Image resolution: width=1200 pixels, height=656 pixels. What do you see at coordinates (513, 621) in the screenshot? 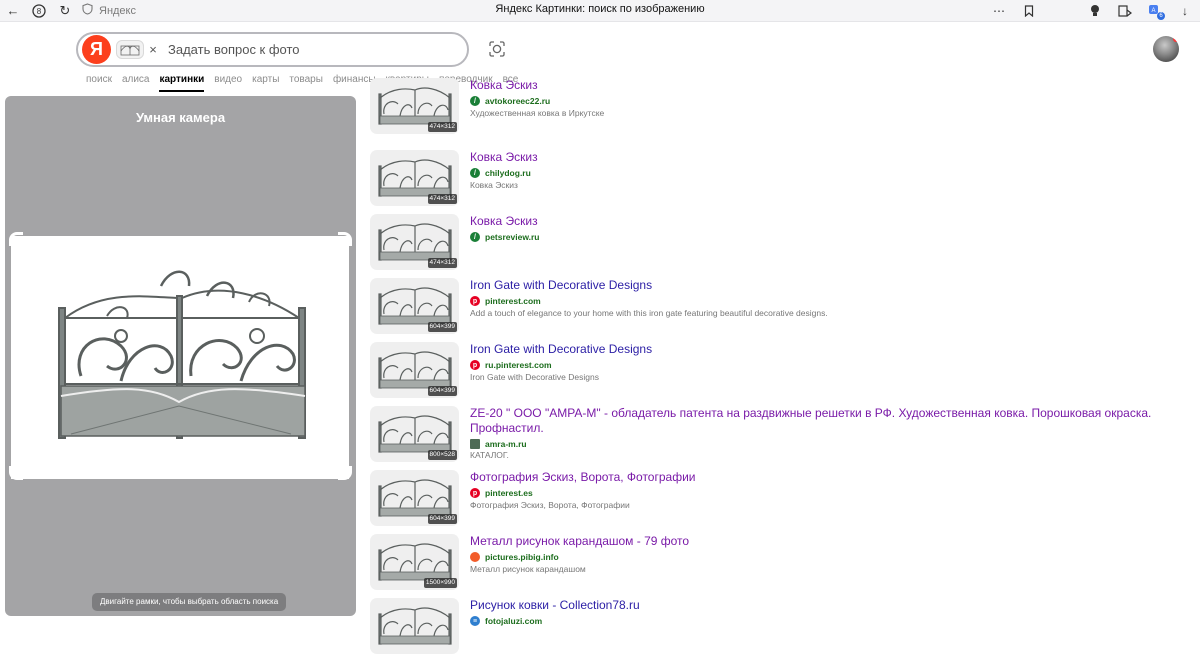
I see `result-domain-link: fotojaluzi.com` at bounding box center [513, 621].